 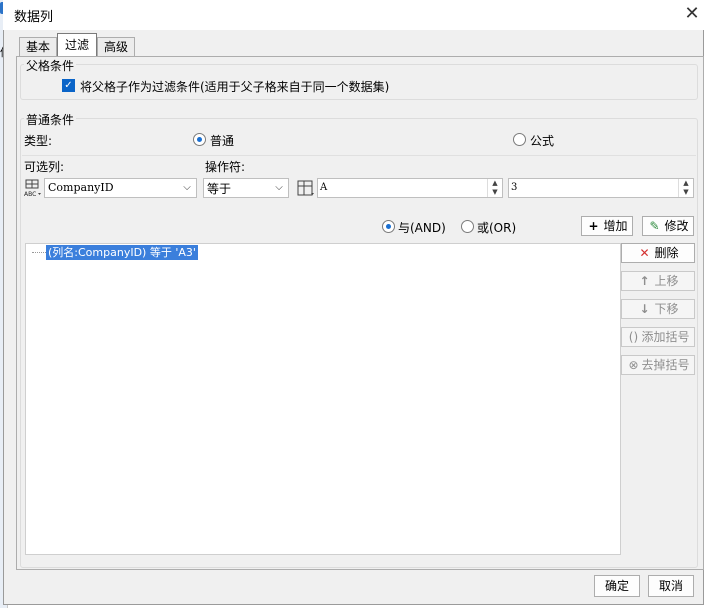 I want to click on tab-basic: 基本, so click(x=38, y=46).